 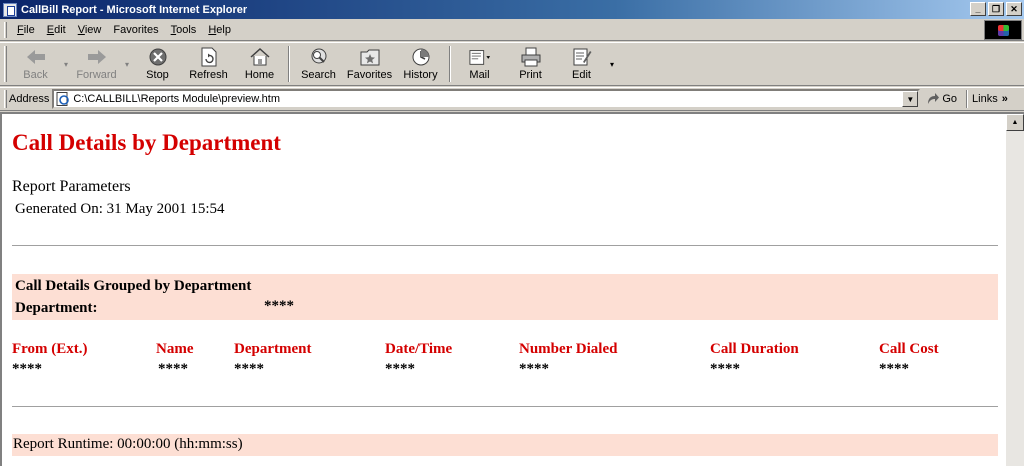 I want to click on go-arrow-icon, so click(x=933, y=99).